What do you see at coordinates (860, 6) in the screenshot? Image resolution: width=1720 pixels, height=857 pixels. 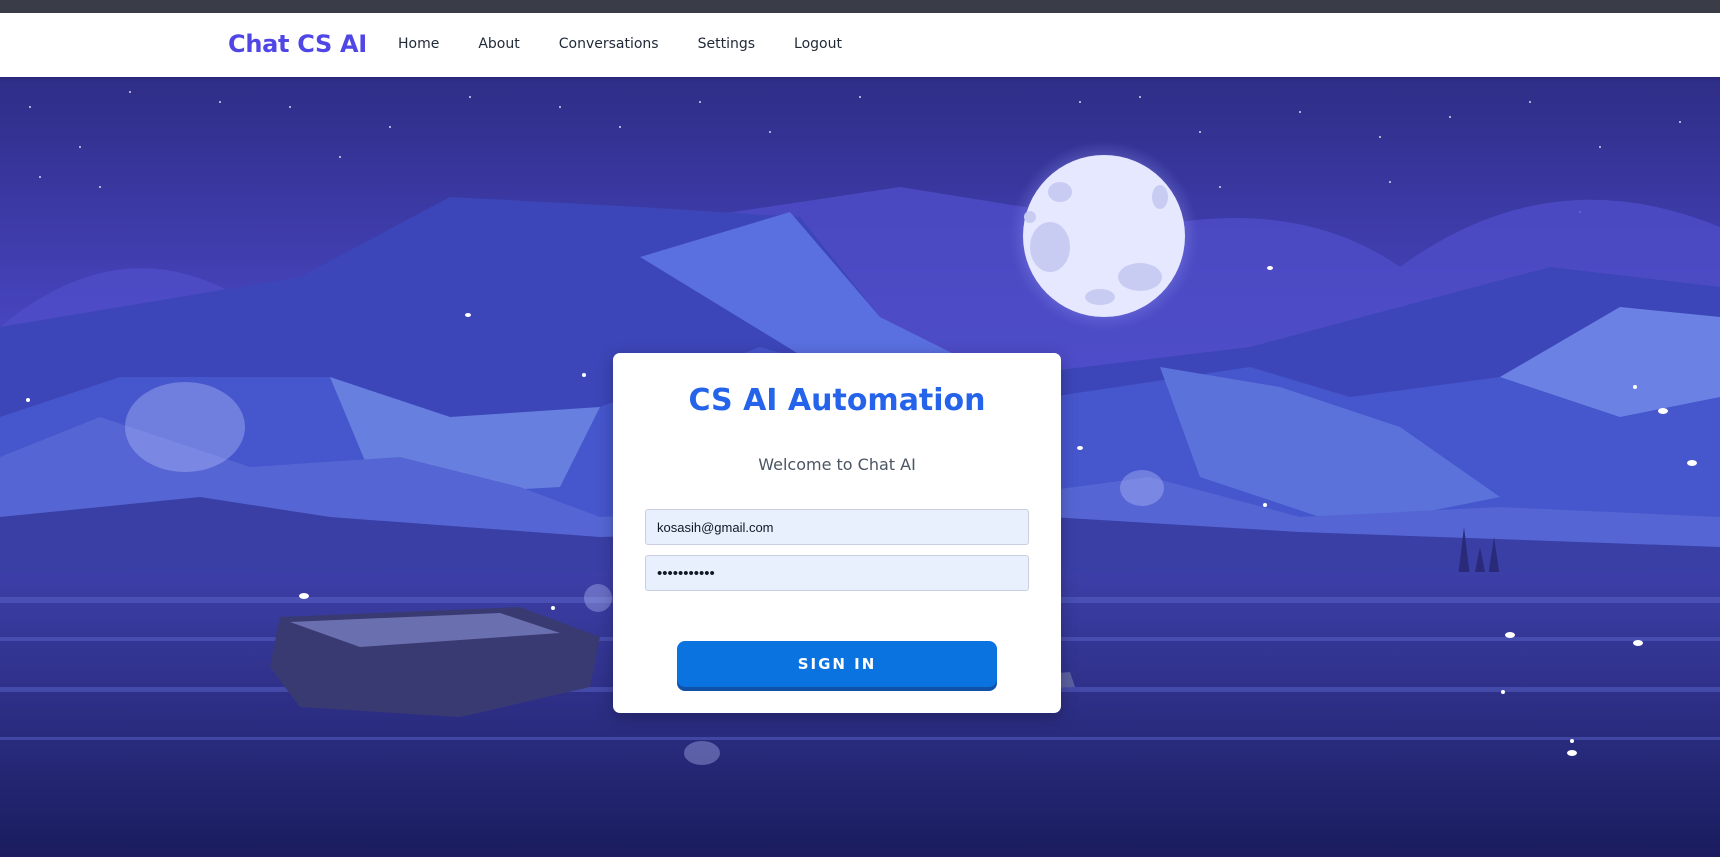 I see `browser-top-strip` at bounding box center [860, 6].